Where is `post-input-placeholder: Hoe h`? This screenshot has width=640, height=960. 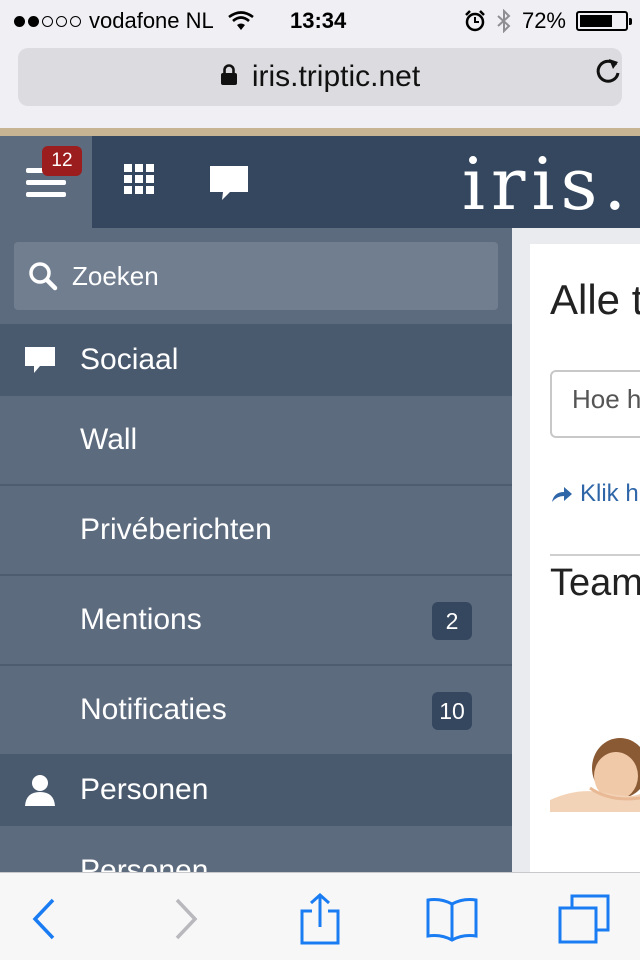 post-input-placeholder: Hoe h is located at coordinates (606, 399).